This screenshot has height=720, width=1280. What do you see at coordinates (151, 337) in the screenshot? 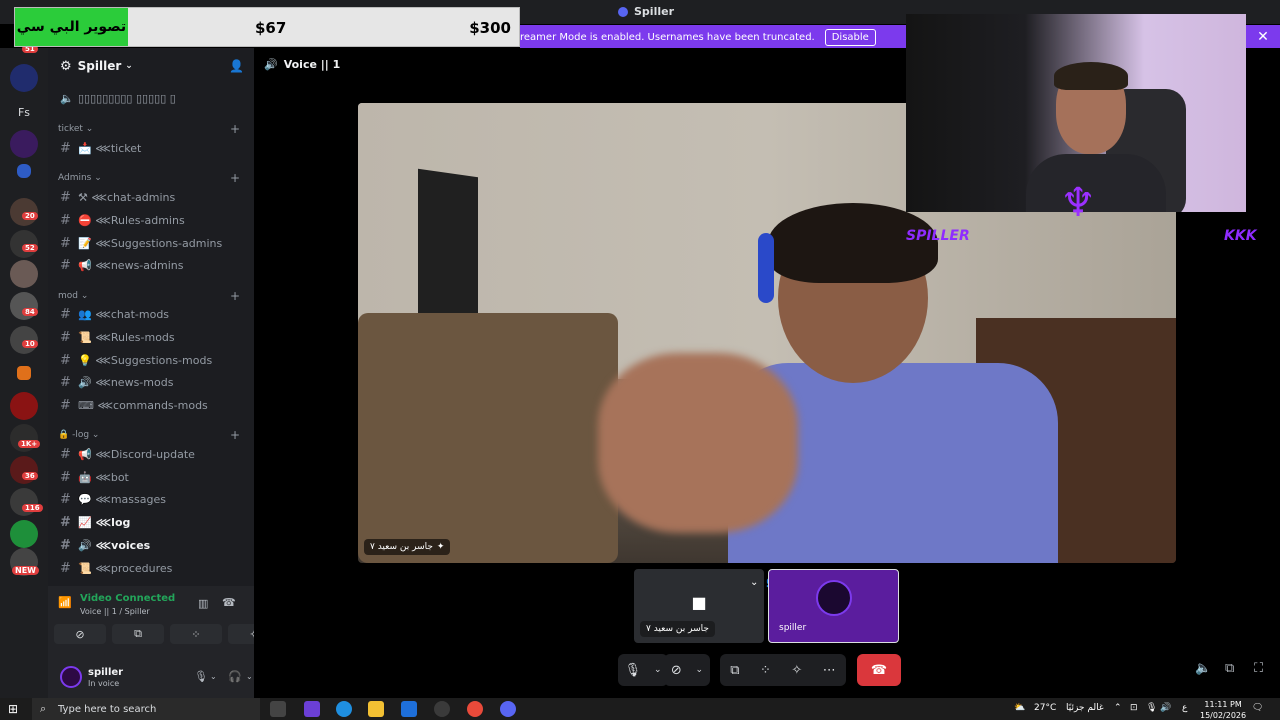
I see `text-channel: # 📜 ⋘Rules-mods` at bounding box center [151, 337].